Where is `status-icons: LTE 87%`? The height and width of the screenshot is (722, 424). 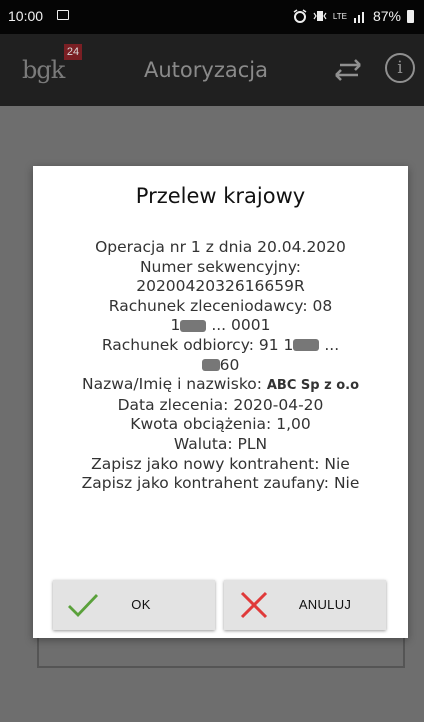 status-icons: LTE 87% is located at coordinates (353, 16).